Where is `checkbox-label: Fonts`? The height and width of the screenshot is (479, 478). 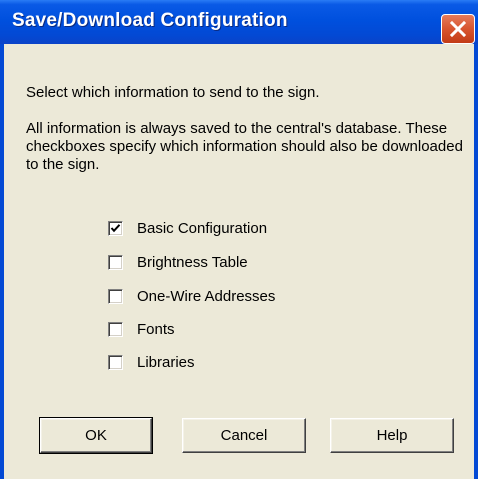
checkbox-label: Fonts is located at coordinates (156, 329).